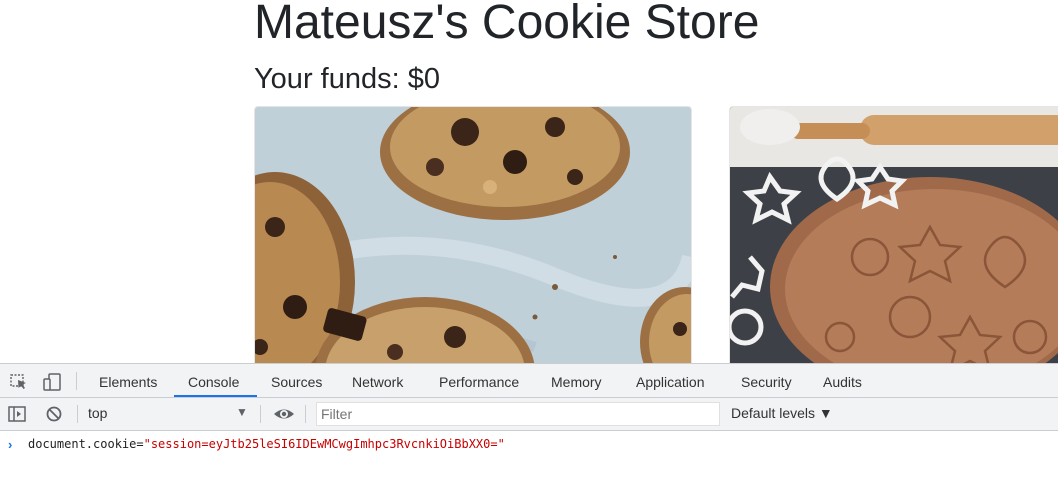  Describe the element at coordinates (97, 413) in the screenshot. I see `context-selector: top` at that location.